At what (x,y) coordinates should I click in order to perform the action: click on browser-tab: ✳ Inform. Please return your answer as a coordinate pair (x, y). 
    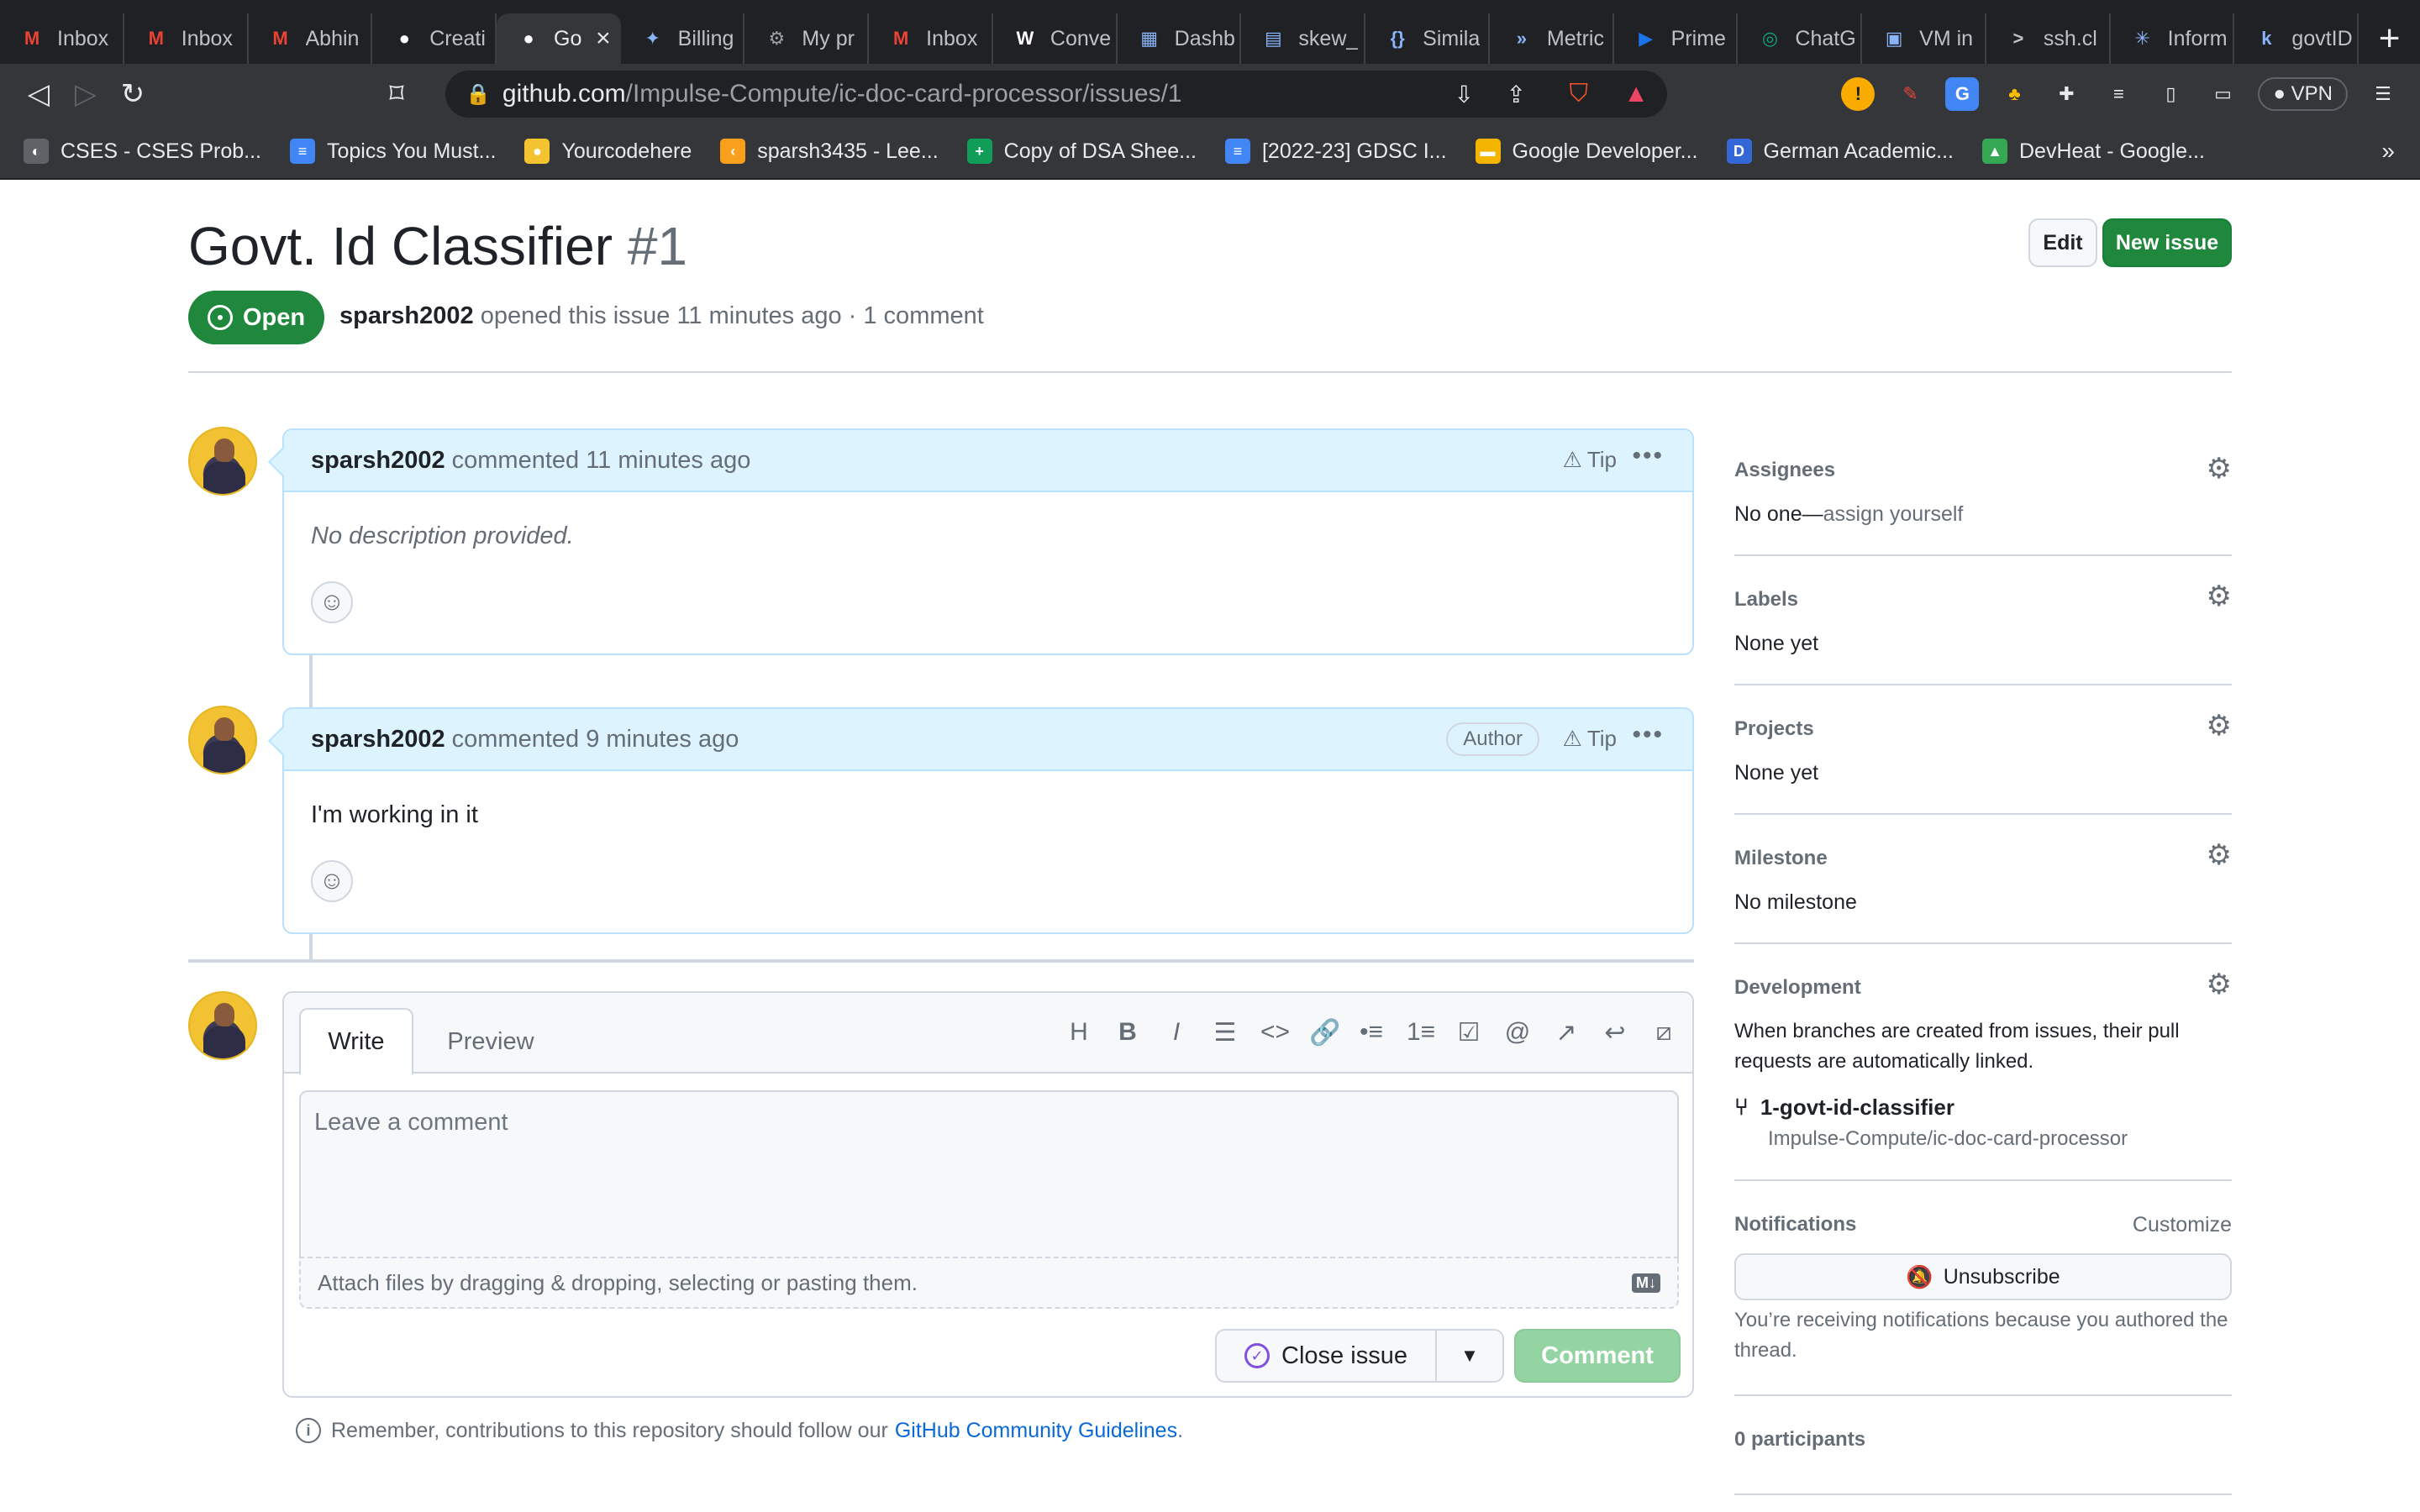
    Looking at the image, I should click on (2173, 38).